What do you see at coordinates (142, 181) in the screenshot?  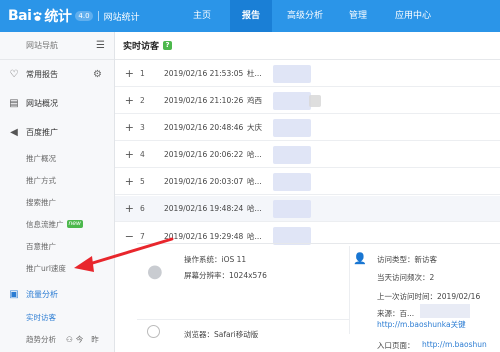 I see `row-index: 5` at bounding box center [142, 181].